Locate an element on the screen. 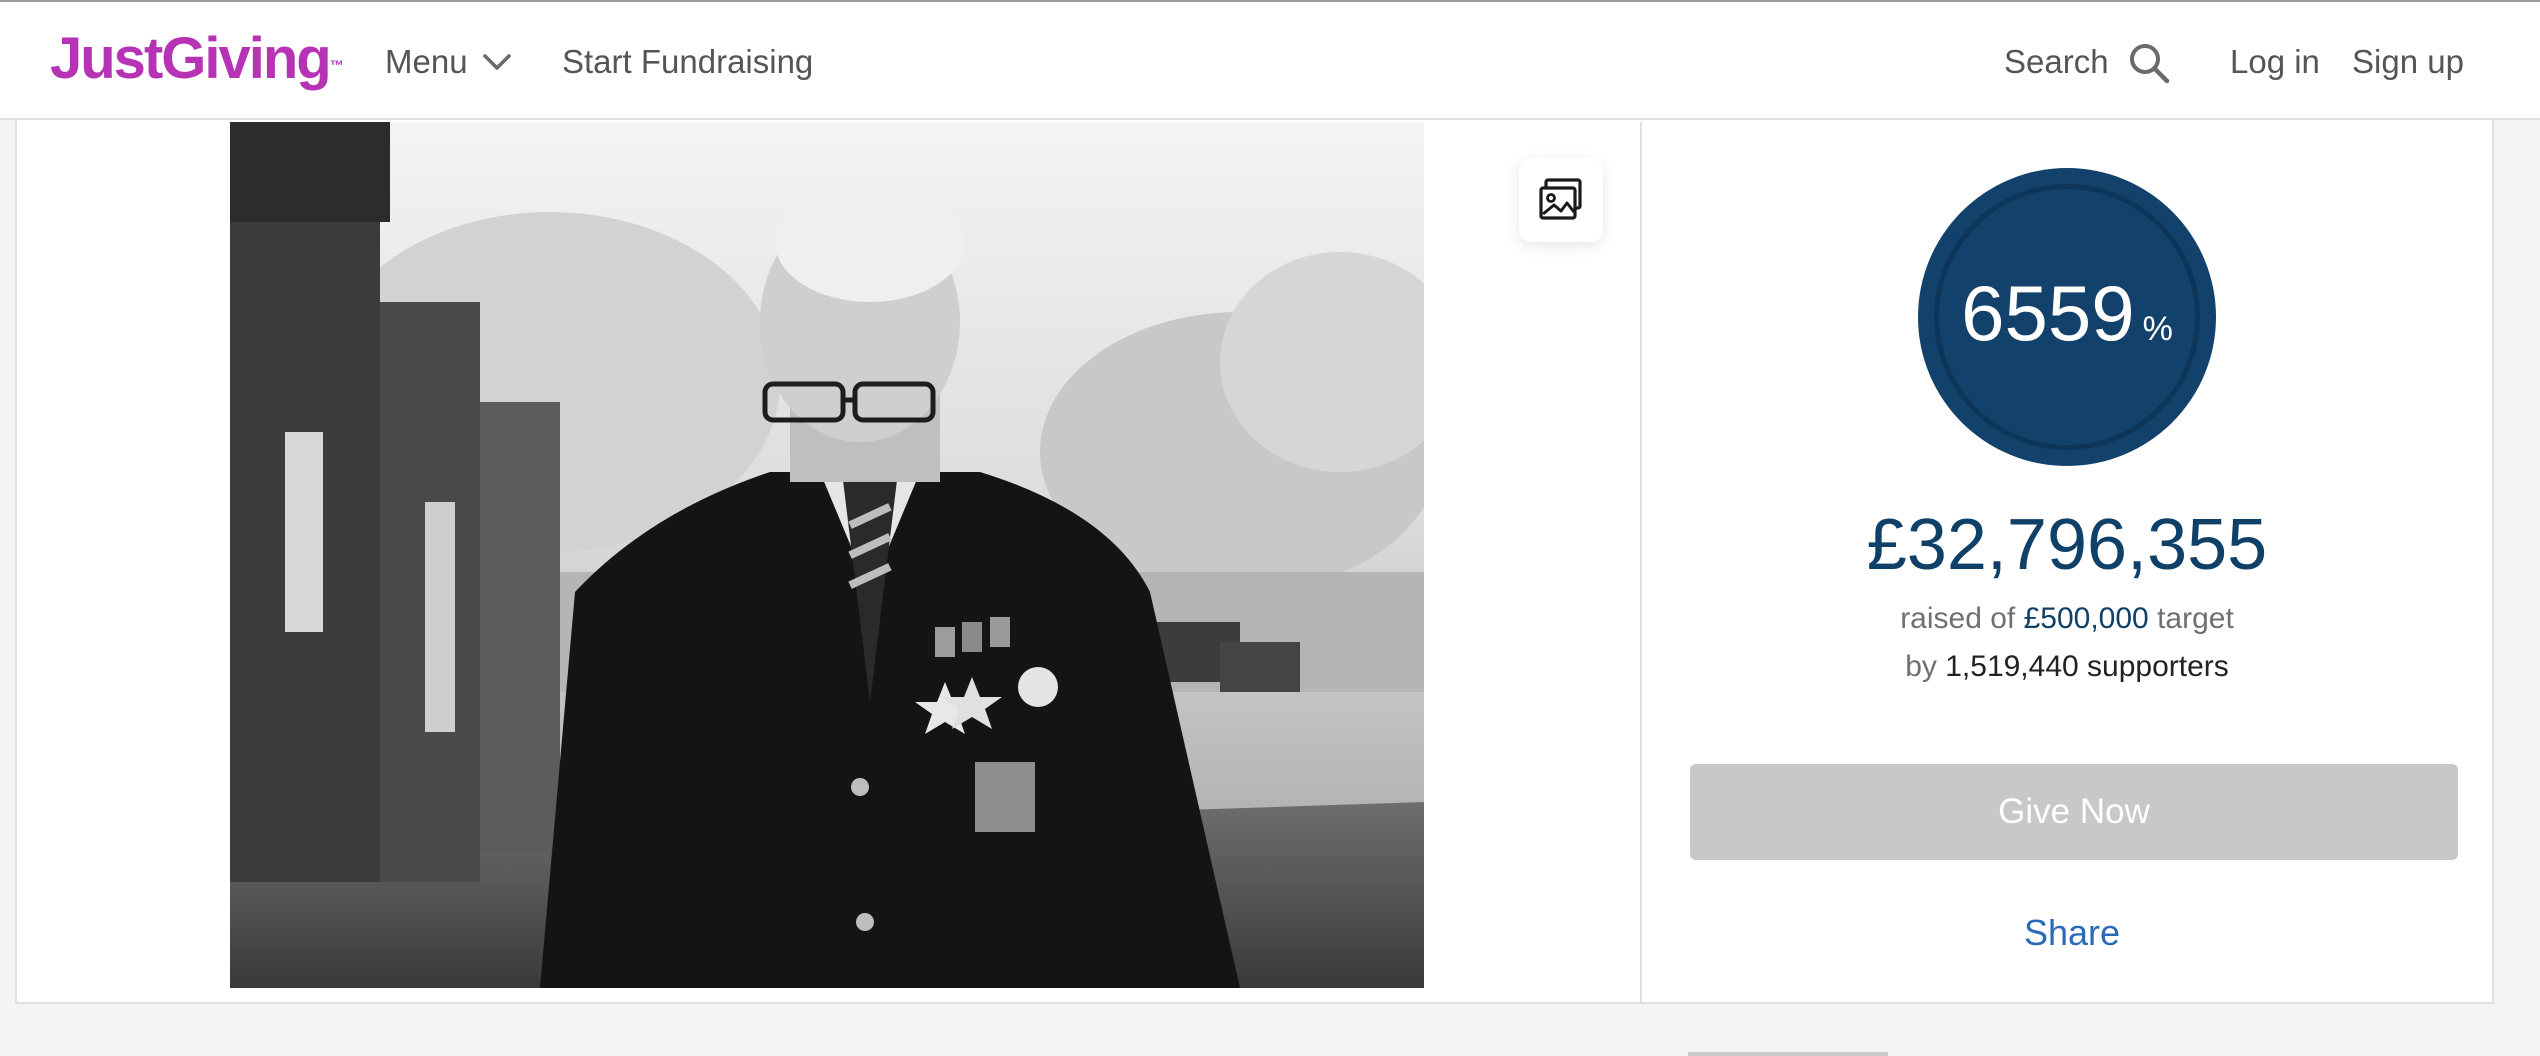 Image resolution: width=2540 pixels, height=1056 pixels. amount-raised: £32,796,355 is located at coordinates (2067, 545).